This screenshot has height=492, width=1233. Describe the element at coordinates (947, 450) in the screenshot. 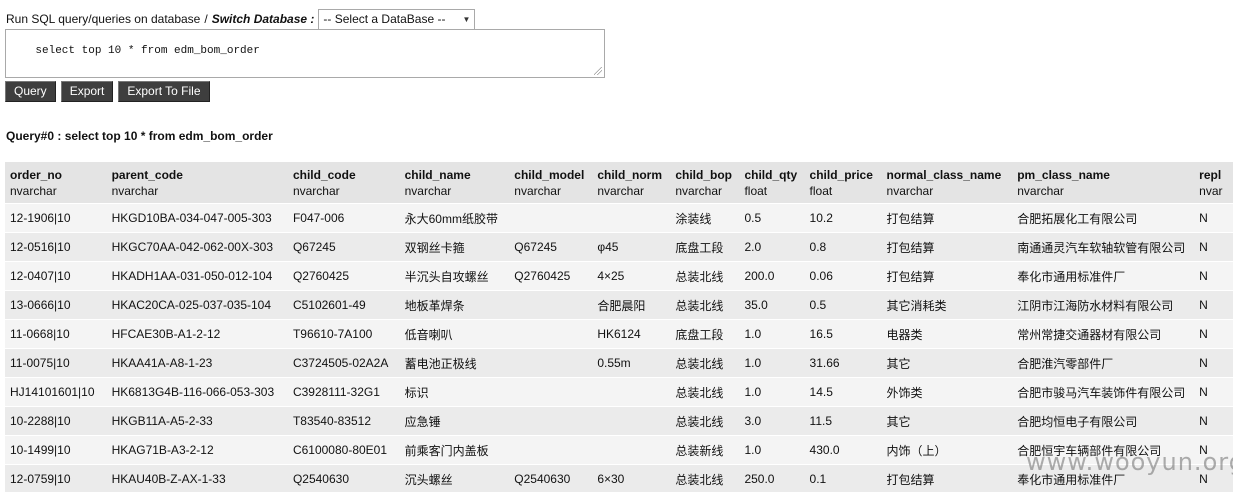

I see `table-cell-normal-class-name: 内饰（上）` at that location.